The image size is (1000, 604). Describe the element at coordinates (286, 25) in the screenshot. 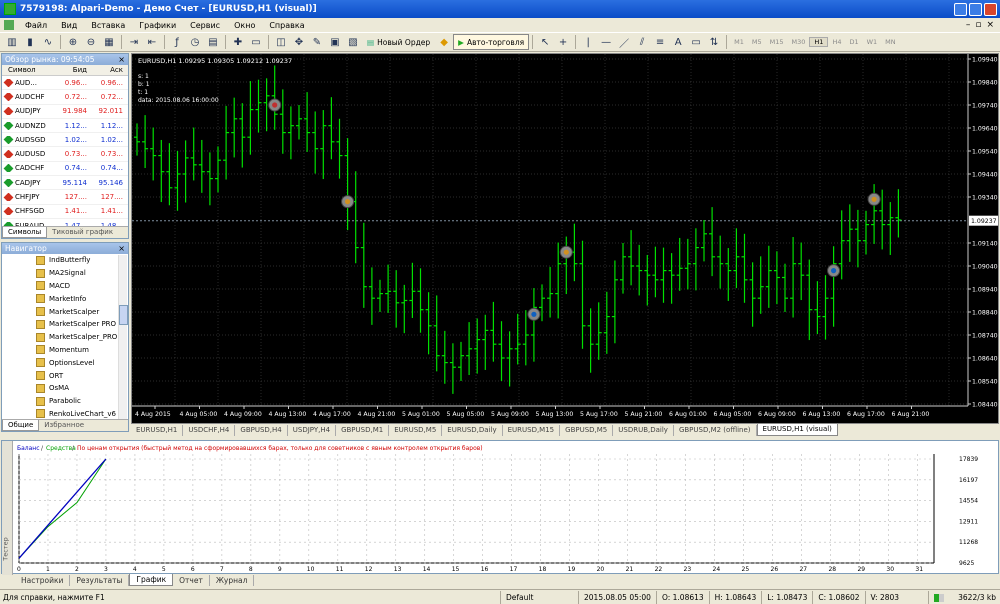

I see `menu-help: Справка` at that location.